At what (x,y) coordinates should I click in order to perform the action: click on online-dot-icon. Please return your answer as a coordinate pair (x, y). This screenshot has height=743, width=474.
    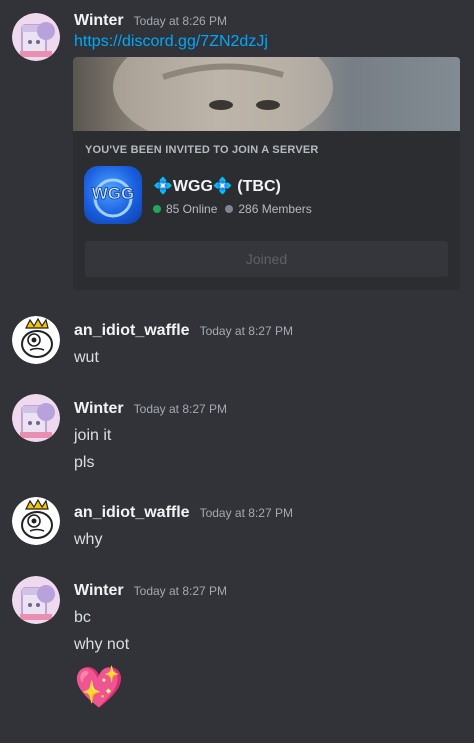
    Looking at the image, I should click on (157, 209).